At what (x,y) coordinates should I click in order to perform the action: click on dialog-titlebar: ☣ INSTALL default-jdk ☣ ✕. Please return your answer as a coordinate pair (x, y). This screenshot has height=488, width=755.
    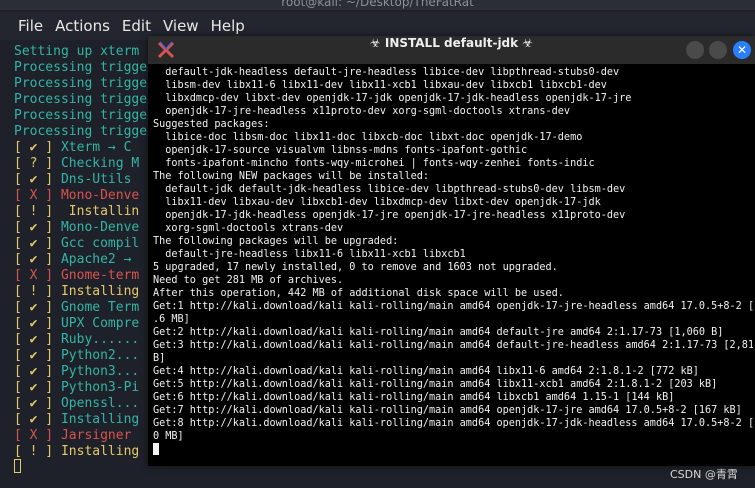
    Looking at the image, I should click on (451, 50).